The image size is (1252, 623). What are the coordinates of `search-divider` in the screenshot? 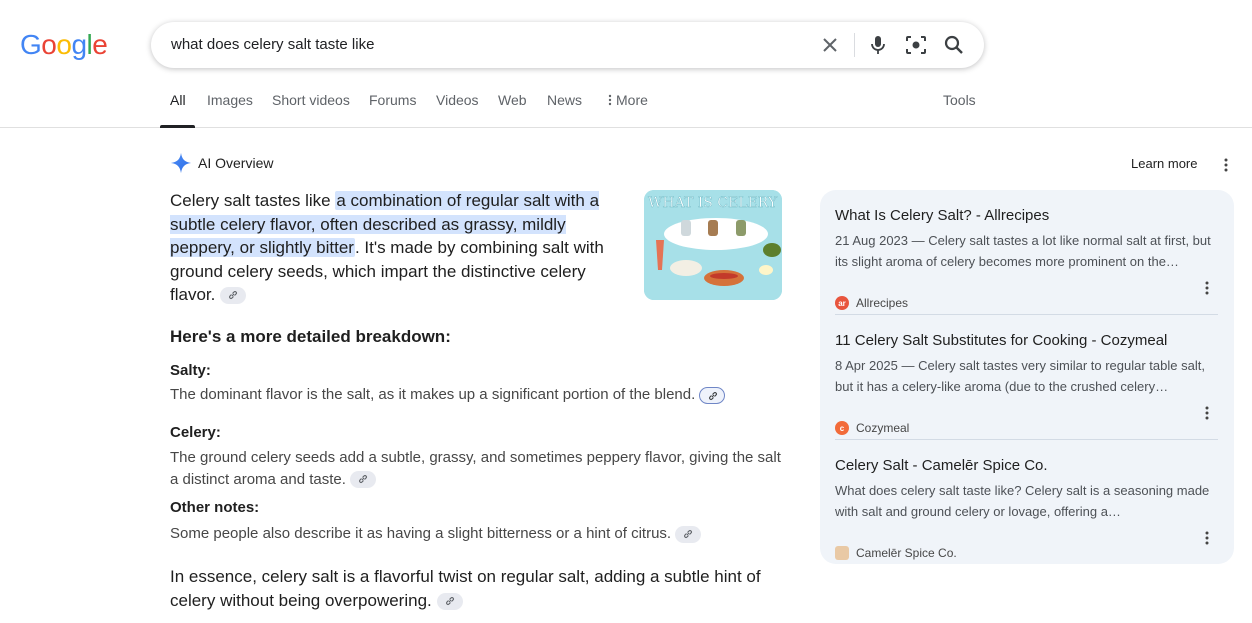 It's located at (854, 45).